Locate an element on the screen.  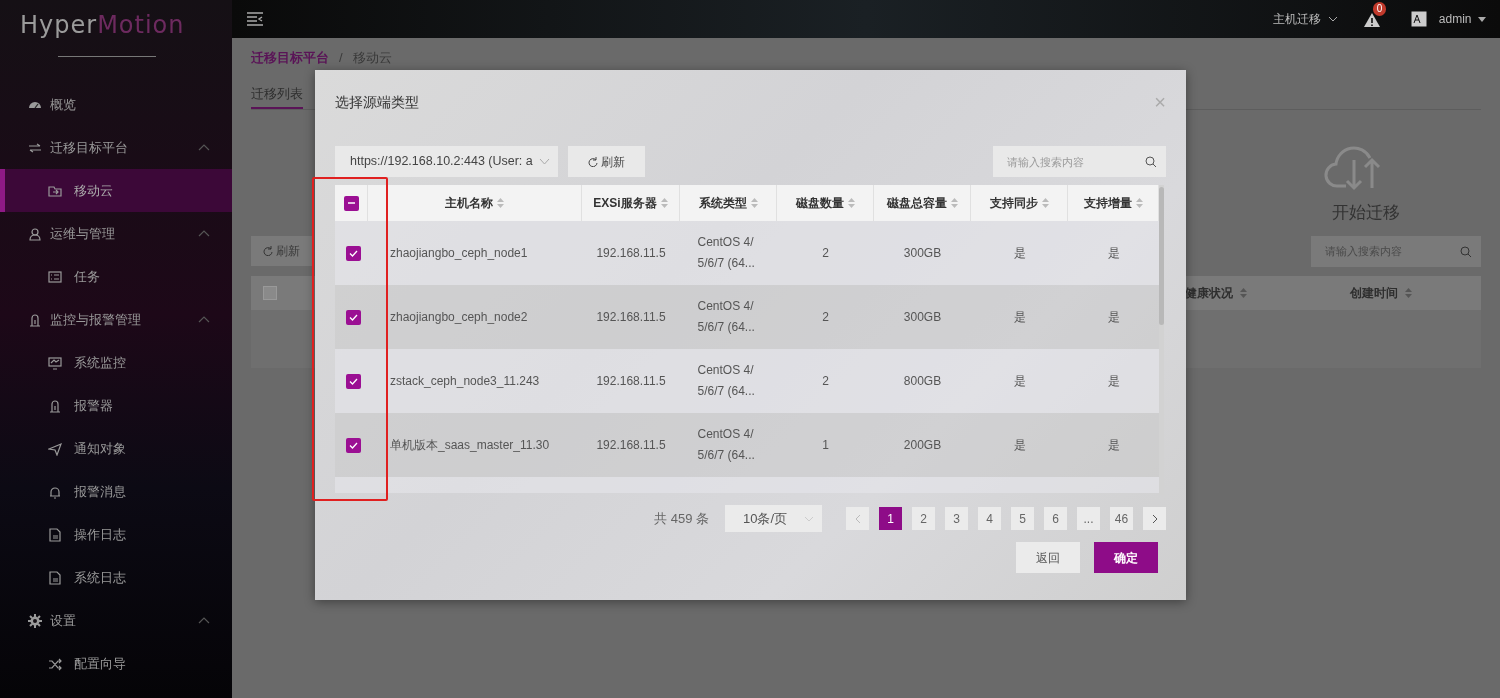
bell-icon is located at coordinates (55, 491).